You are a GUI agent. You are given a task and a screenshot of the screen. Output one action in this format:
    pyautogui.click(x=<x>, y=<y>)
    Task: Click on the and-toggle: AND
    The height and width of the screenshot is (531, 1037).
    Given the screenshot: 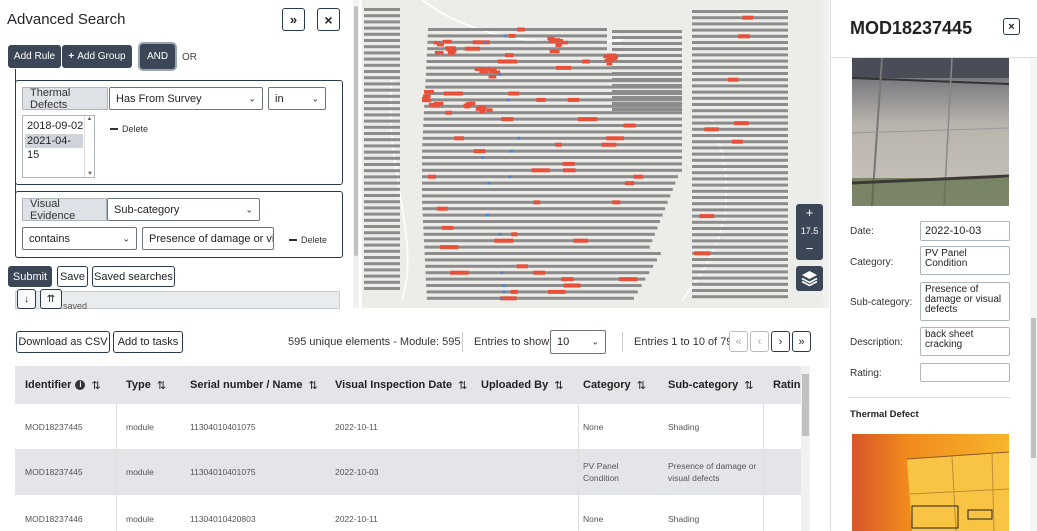 What is the action you would take?
    pyautogui.click(x=157, y=56)
    